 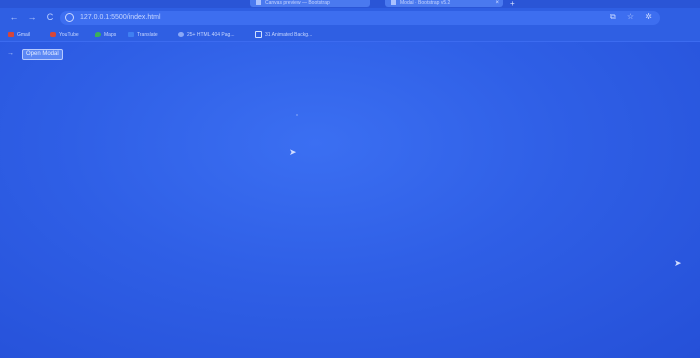 I want to click on bookmark-translate: Translate, so click(x=143, y=35).